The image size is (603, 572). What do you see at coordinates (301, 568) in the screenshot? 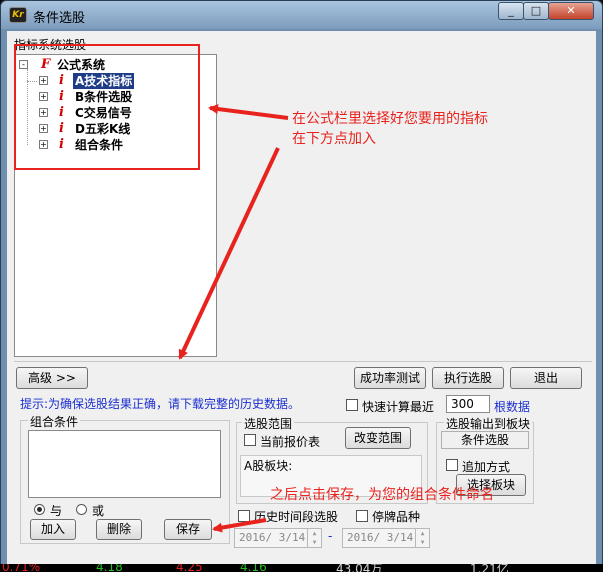
I see `quote-ticker-strip: 0.71% 4.18 4.25 4.16 43.04万 1.21亿` at bounding box center [301, 568].